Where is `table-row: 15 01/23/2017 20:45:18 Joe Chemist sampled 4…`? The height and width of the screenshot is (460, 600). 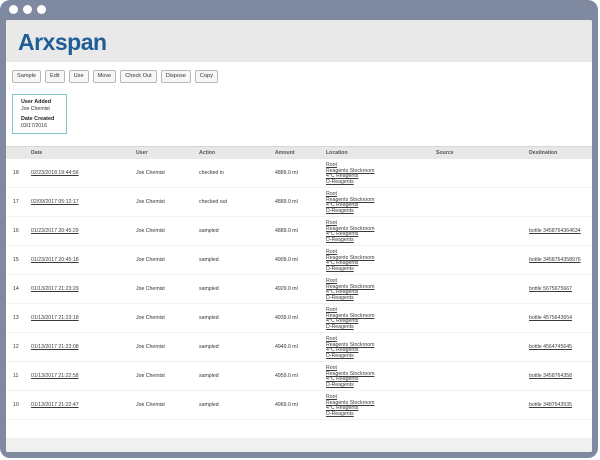
table-row: 15 01/23/2017 20:45:18 Joe Chemist sampled 4… is located at coordinates (299, 260).